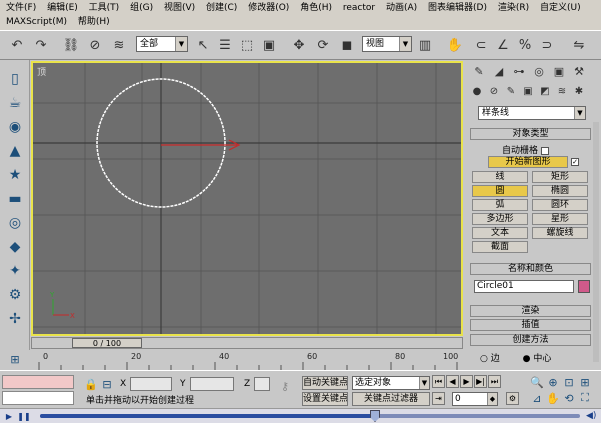  I want to click on gear-icon: ⚙, so click(15, 295).